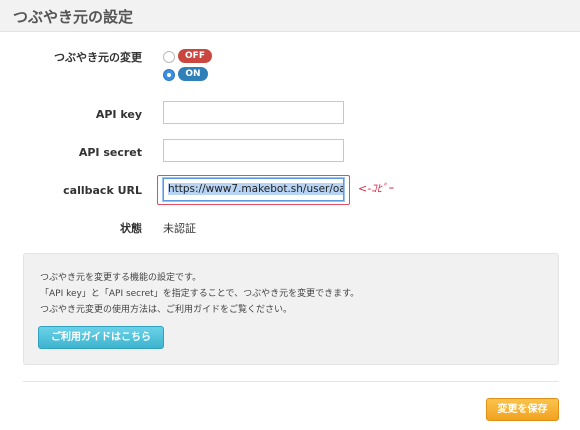 The image size is (580, 430). What do you see at coordinates (101, 337) in the screenshot?
I see `user-guide-button: ご利用ガイドはこちら` at bounding box center [101, 337].